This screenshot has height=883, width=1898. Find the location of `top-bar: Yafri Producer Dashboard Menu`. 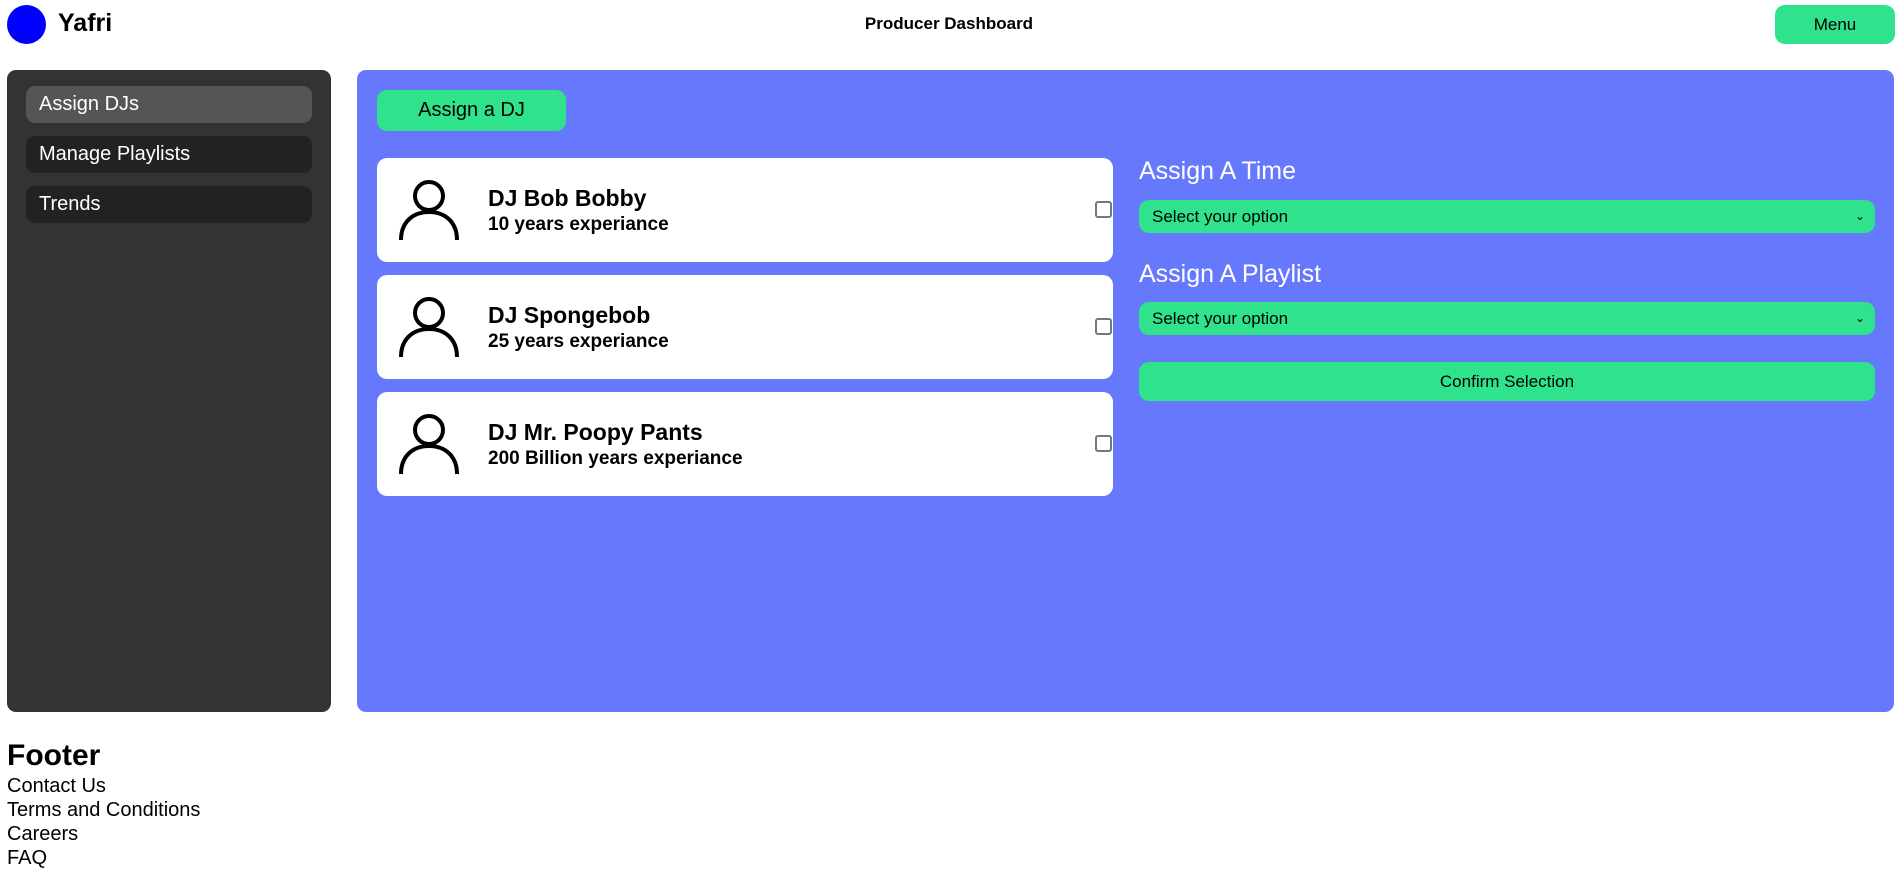

top-bar: Yafri Producer Dashboard Menu is located at coordinates (949, 24).